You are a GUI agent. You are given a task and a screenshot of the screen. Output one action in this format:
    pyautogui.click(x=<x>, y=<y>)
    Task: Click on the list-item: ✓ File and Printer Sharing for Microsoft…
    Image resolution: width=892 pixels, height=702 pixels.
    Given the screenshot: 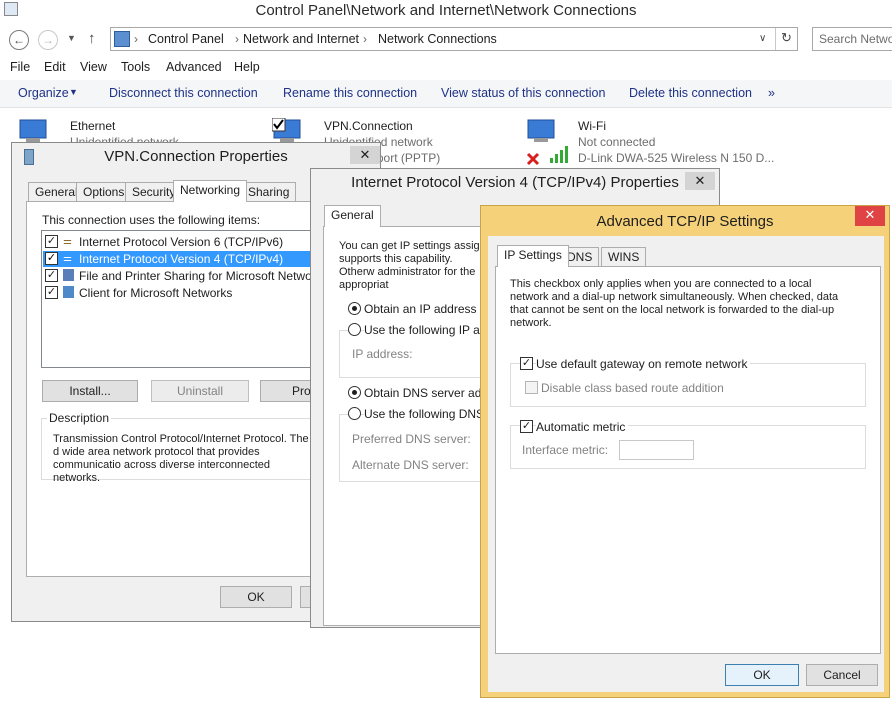 What is the action you would take?
    pyautogui.click(x=193, y=276)
    